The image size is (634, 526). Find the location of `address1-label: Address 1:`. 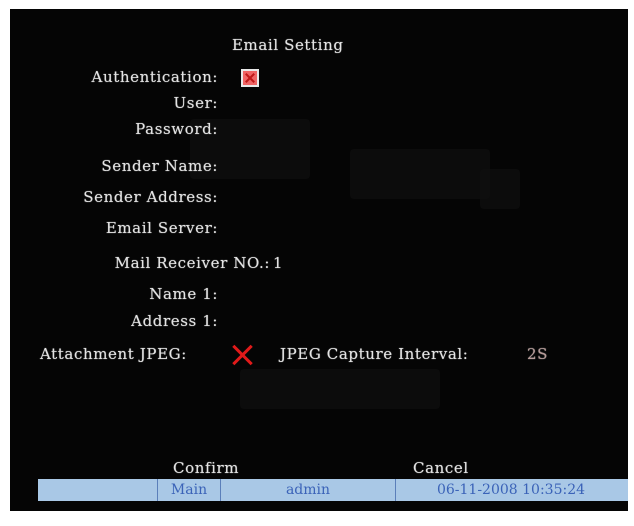

address1-label: Address 1: is located at coordinates (174, 321).